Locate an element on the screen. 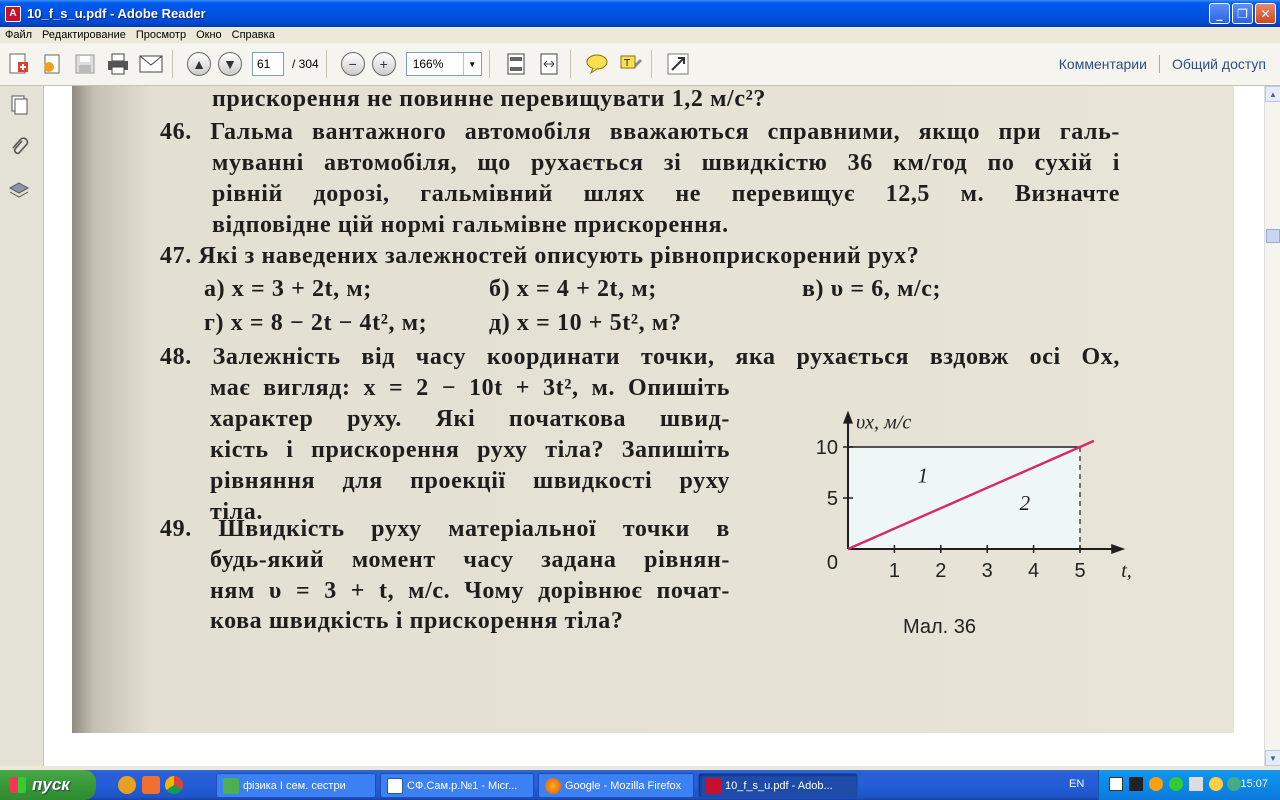 This screenshot has width=1280, height=800. start-button: пуск is located at coordinates (48, 785).